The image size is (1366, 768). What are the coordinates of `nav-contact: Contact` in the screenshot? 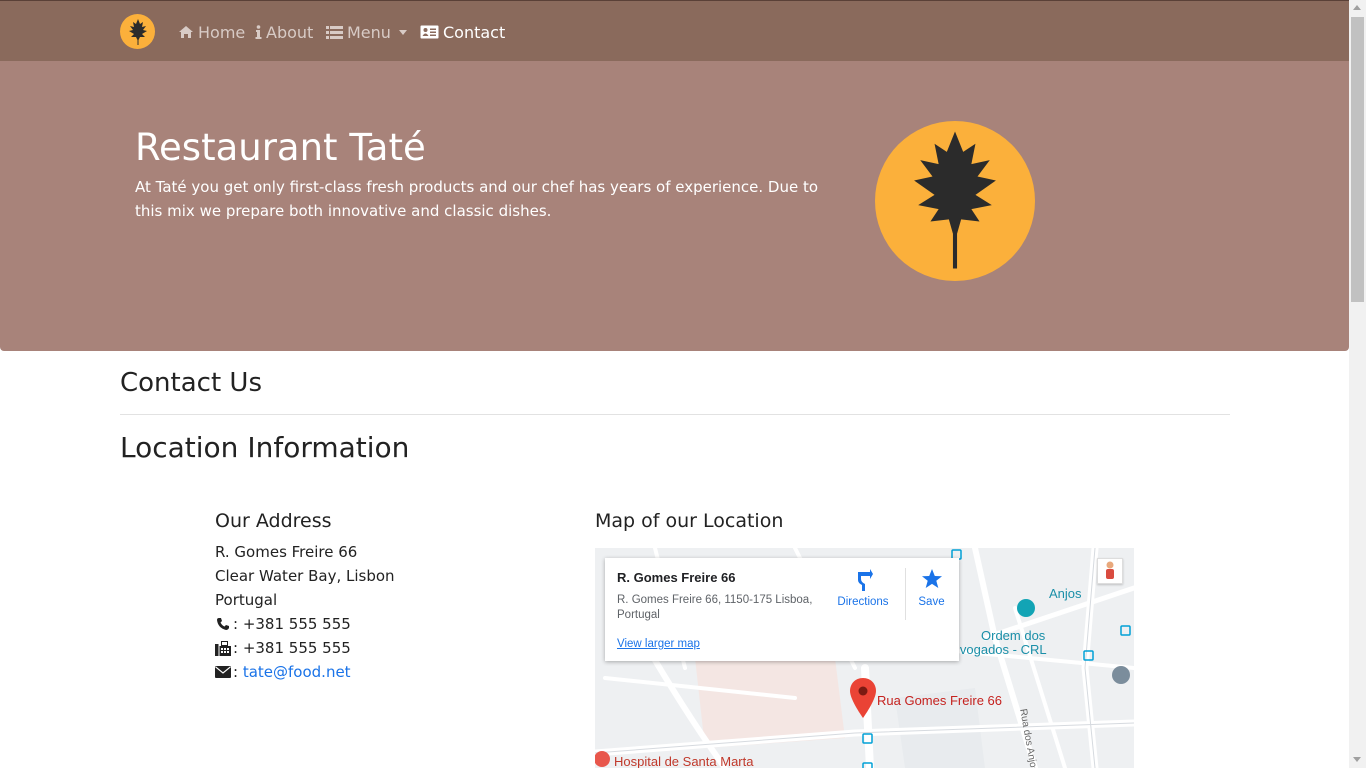 It's located at (462, 32).